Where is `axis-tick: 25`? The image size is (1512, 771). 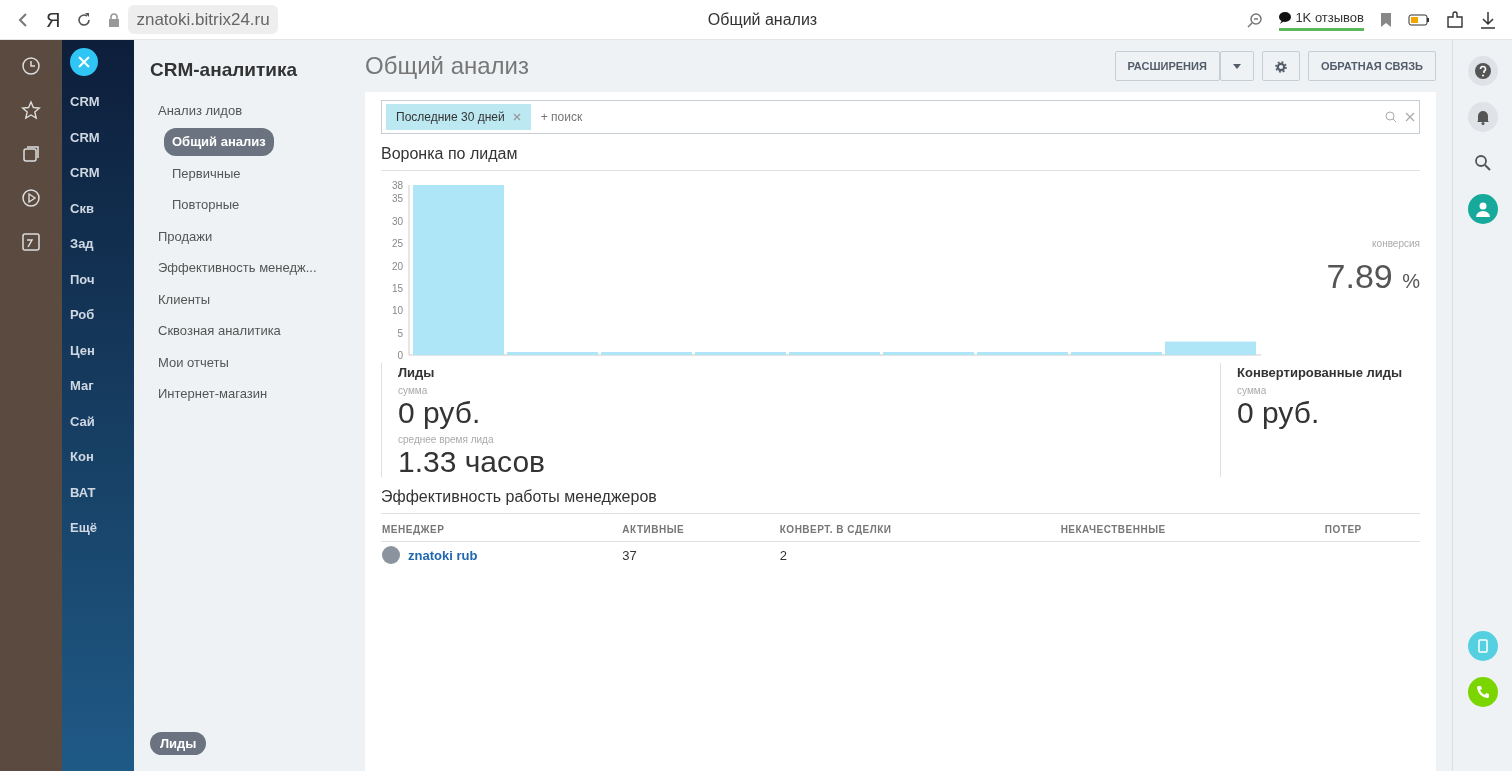
axis-tick: 25 is located at coordinates (397, 244).